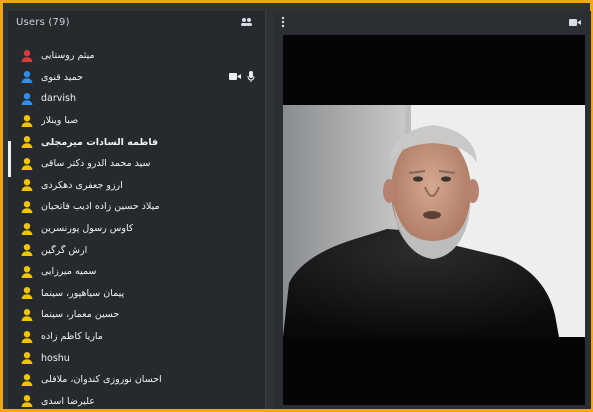 This screenshot has width=593, height=412. I want to click on user-name: فاطمه السادات میرمجلی, so click(100, 142).